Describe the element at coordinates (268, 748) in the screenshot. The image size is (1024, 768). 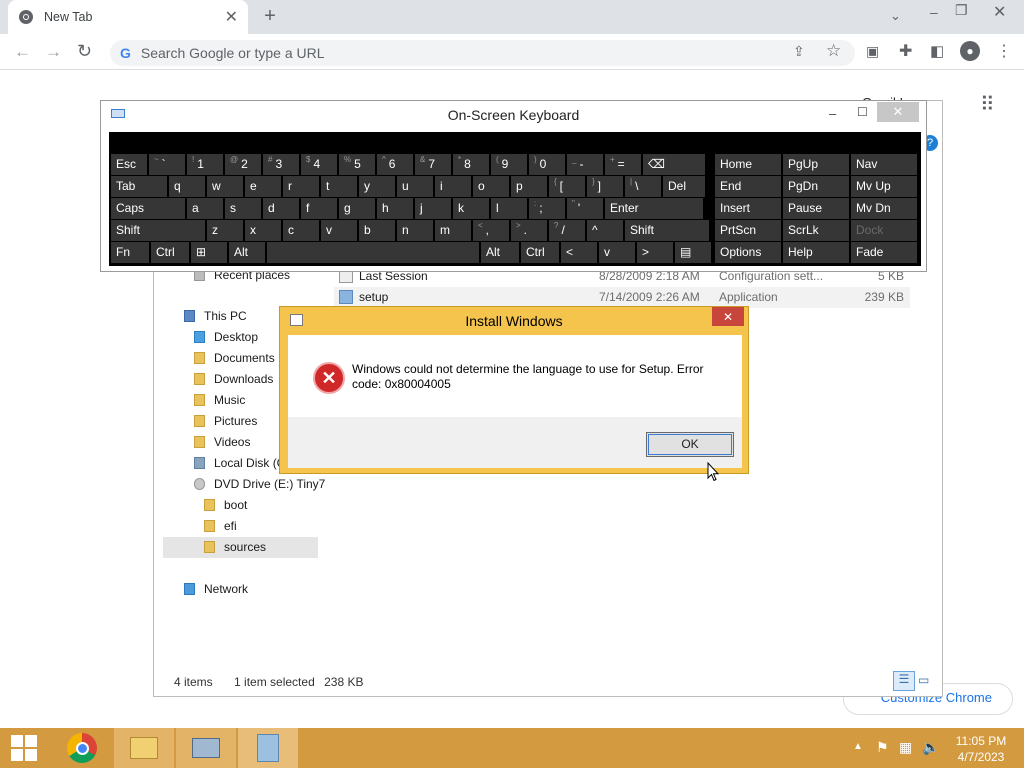
I see `taskbar-setup` at that location.